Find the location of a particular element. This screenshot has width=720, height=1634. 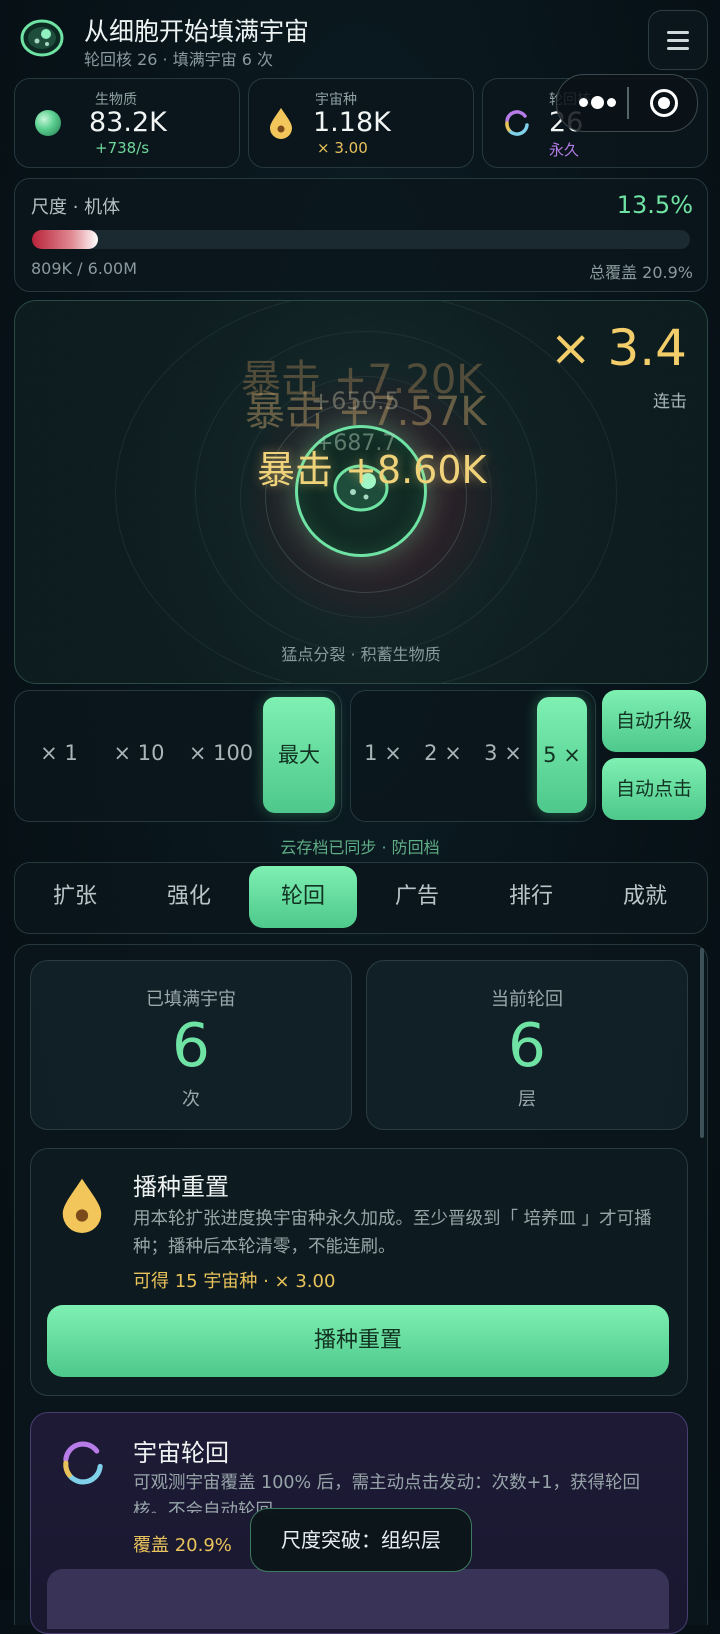

card-label: 已填满宇宙 is located at coordinates (191, 999).